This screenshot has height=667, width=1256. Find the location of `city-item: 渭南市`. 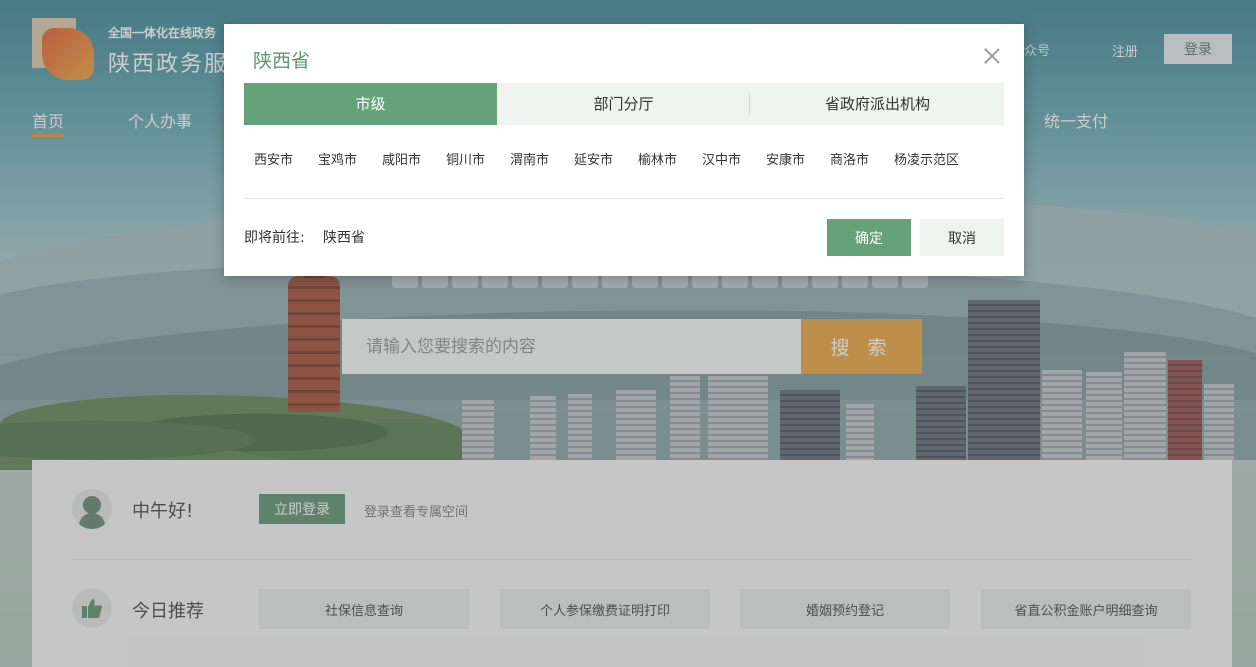

city-item: 渭南市 is located at coordinates (529, 158).